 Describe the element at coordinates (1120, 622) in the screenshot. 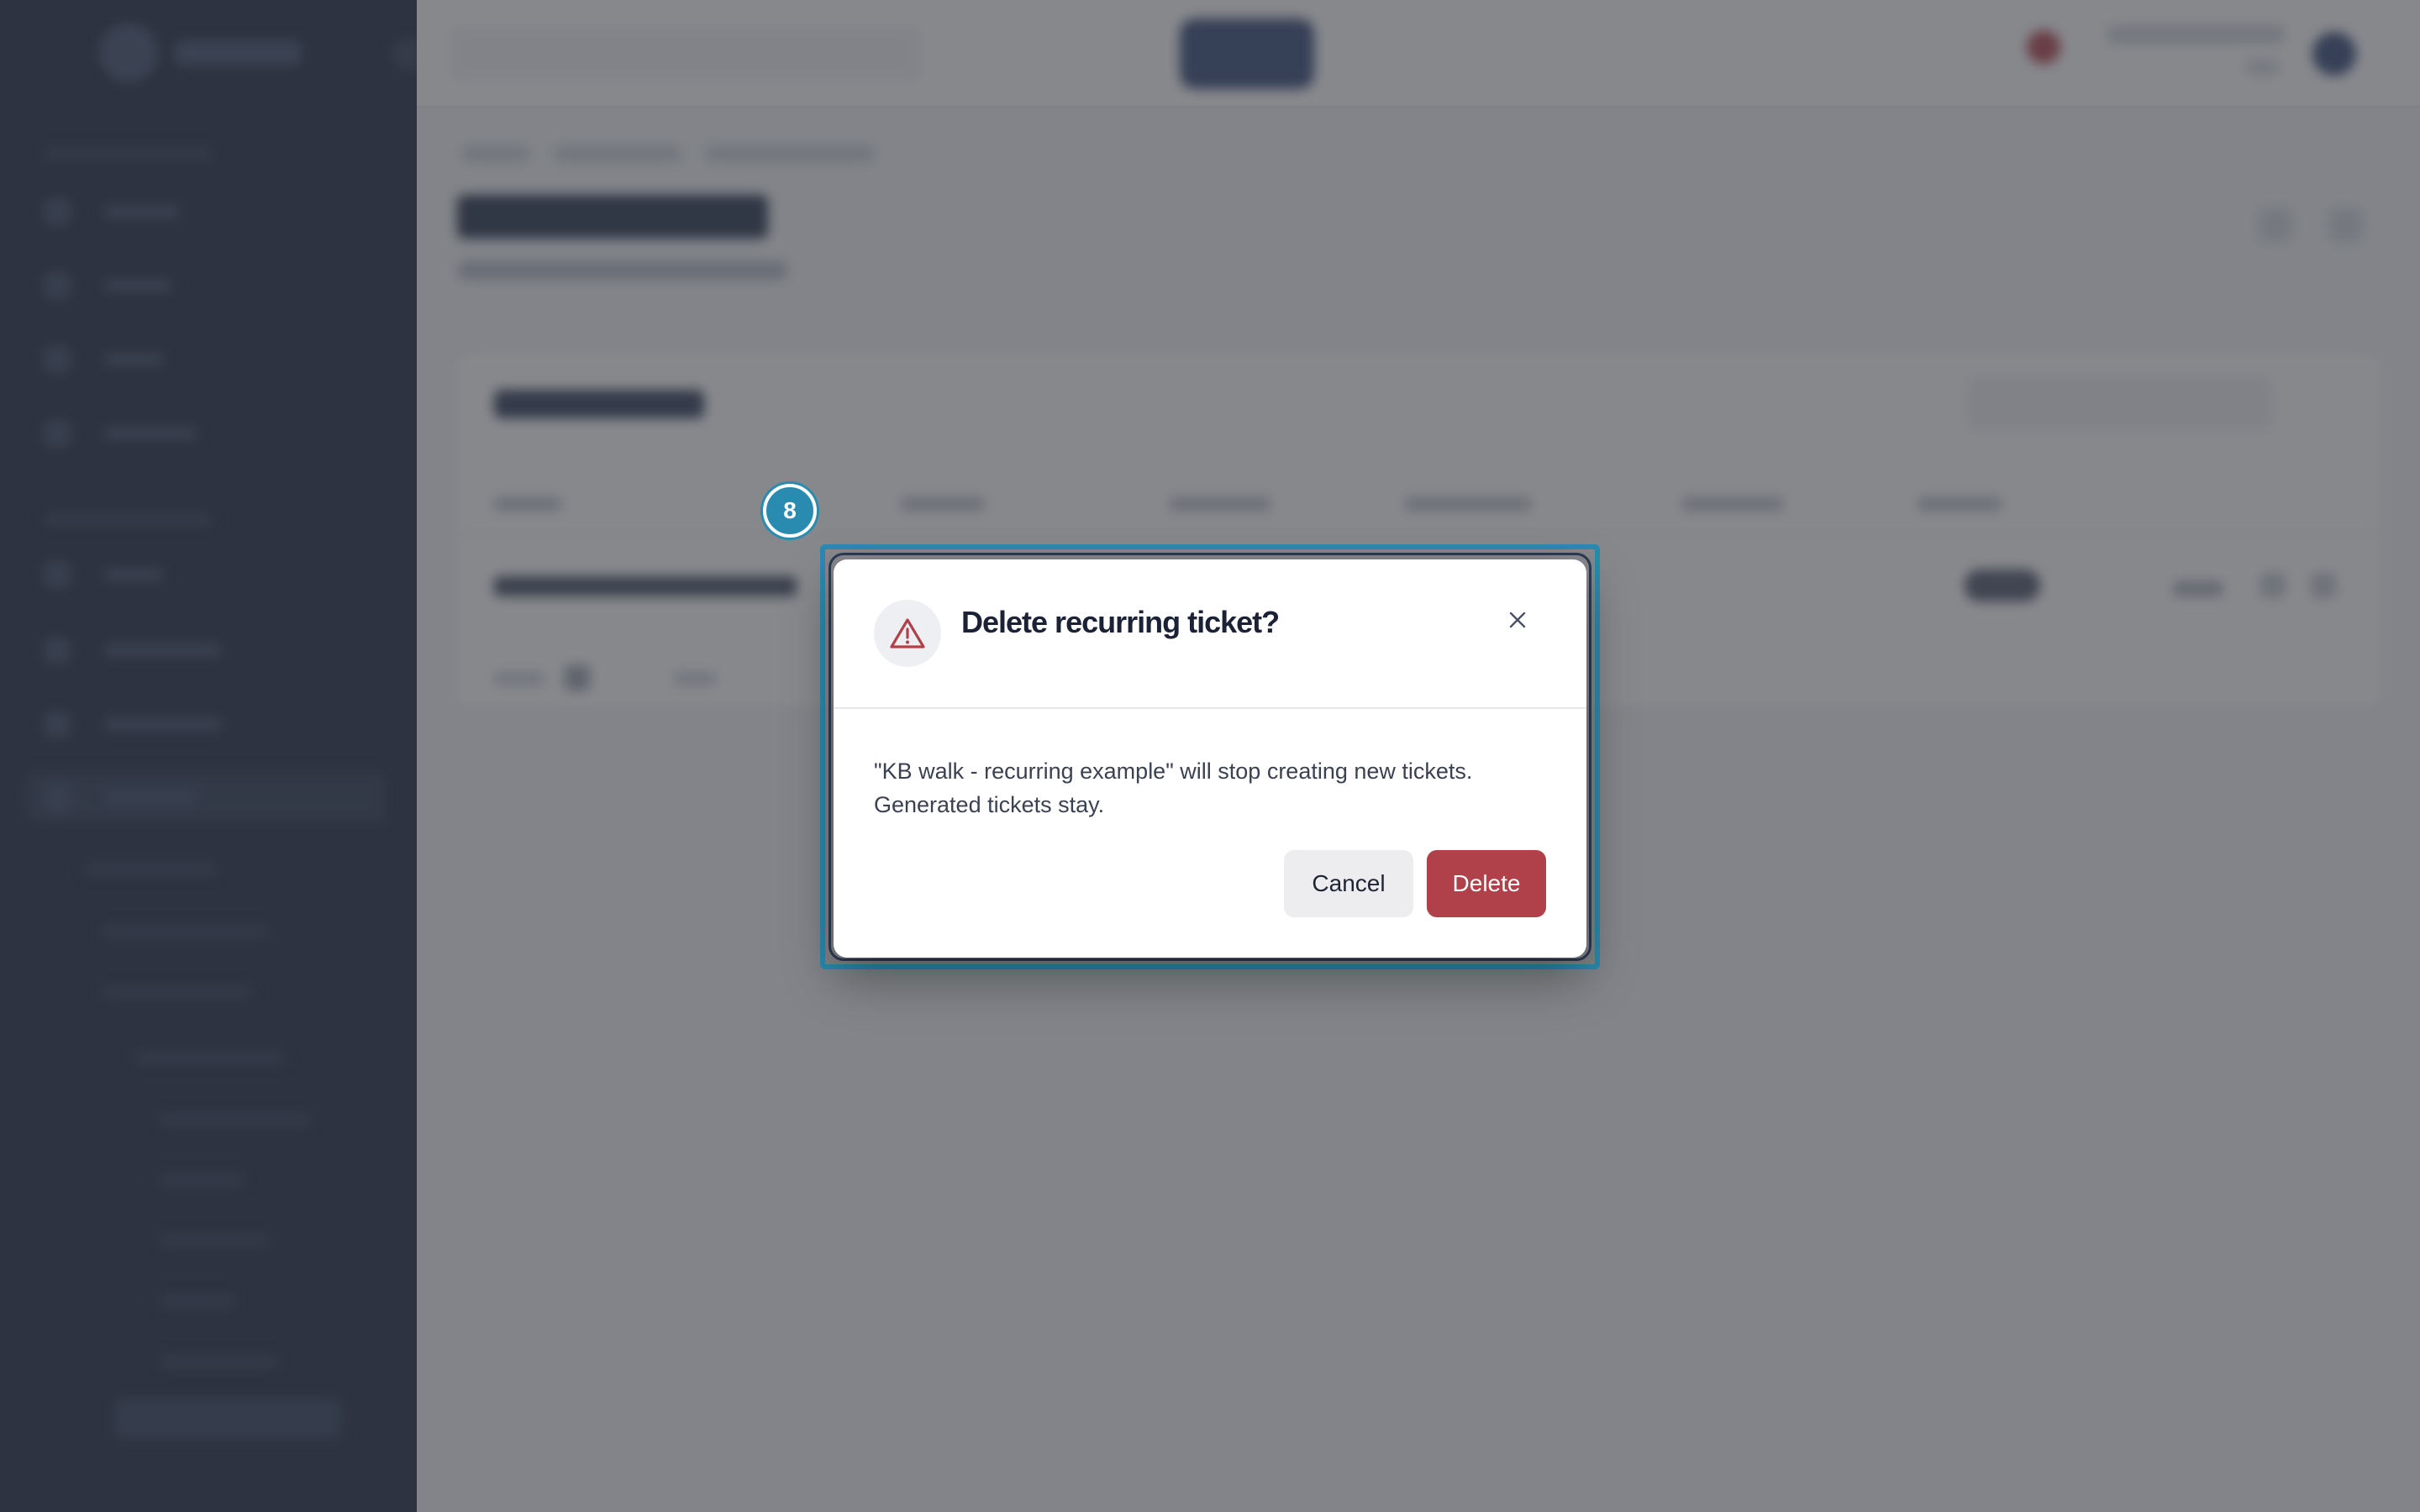

I see `dialog-title: Delete recurring ticket?` at that location.